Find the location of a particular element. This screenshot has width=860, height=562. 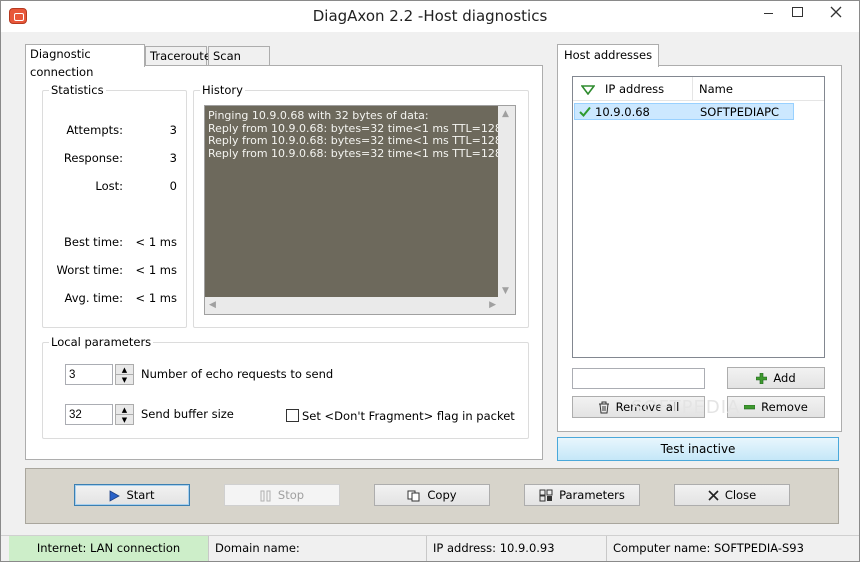

copy-icon is located at coordinates (413, 495).